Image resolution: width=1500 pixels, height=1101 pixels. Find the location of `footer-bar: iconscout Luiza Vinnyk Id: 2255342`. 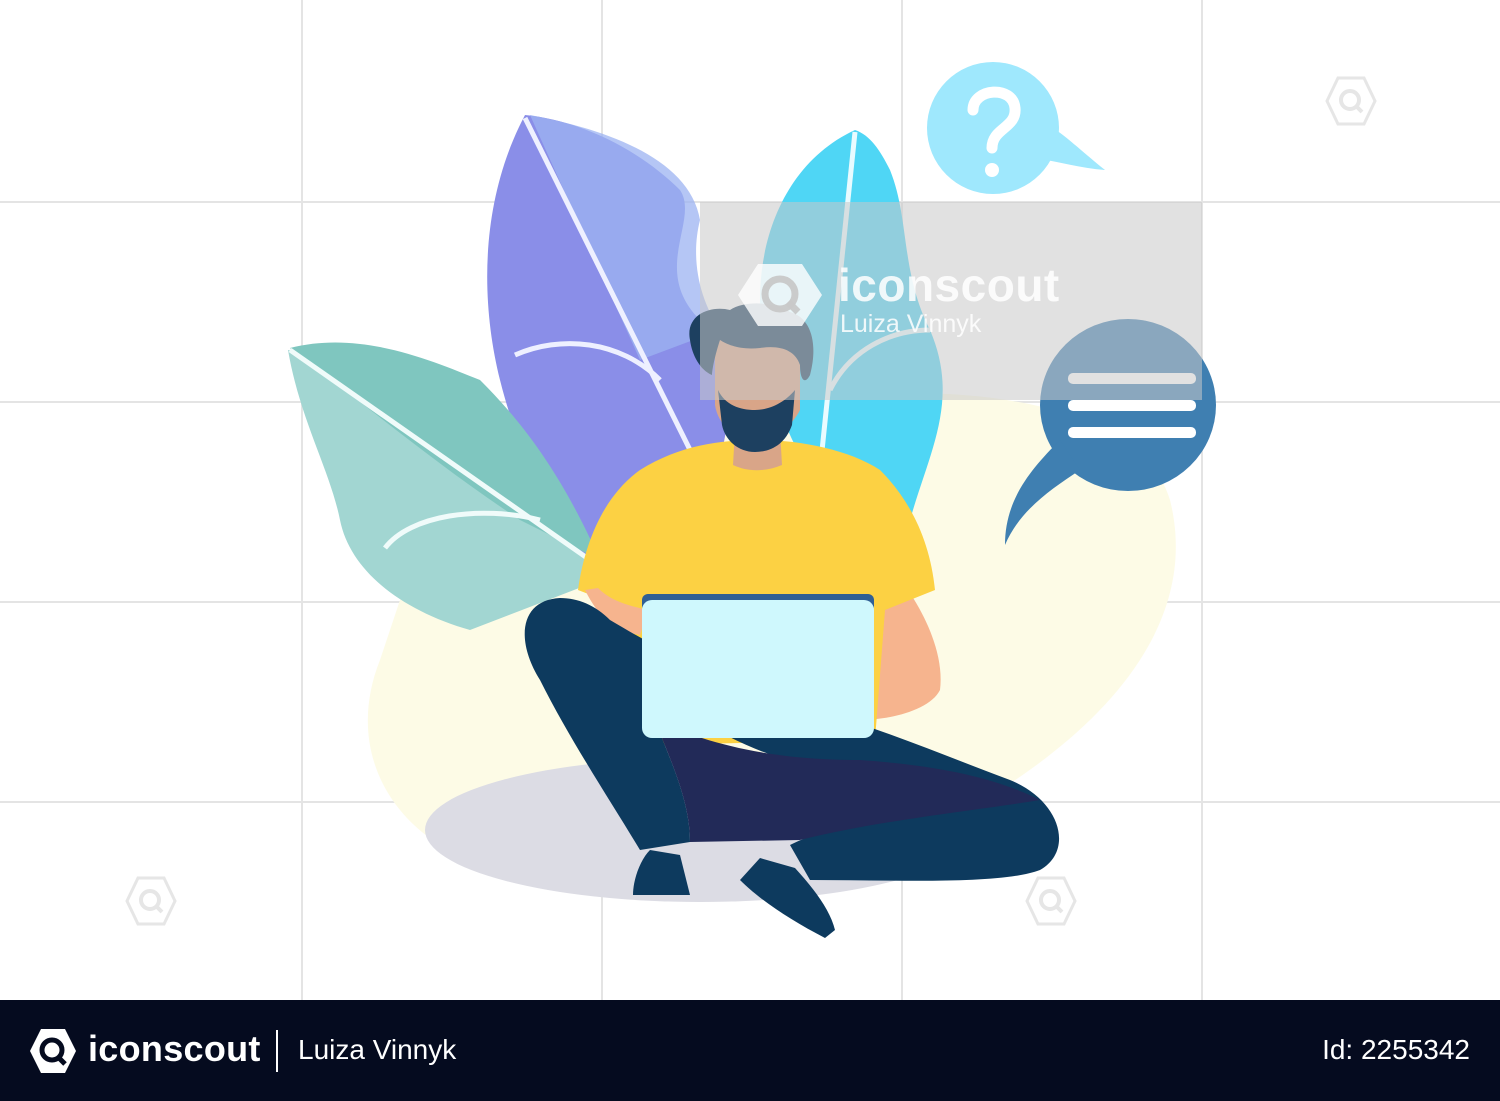

footer-bar: iconscout Luiza Vinnyk Id: 2255342 is located at coordinates (750, 1050).